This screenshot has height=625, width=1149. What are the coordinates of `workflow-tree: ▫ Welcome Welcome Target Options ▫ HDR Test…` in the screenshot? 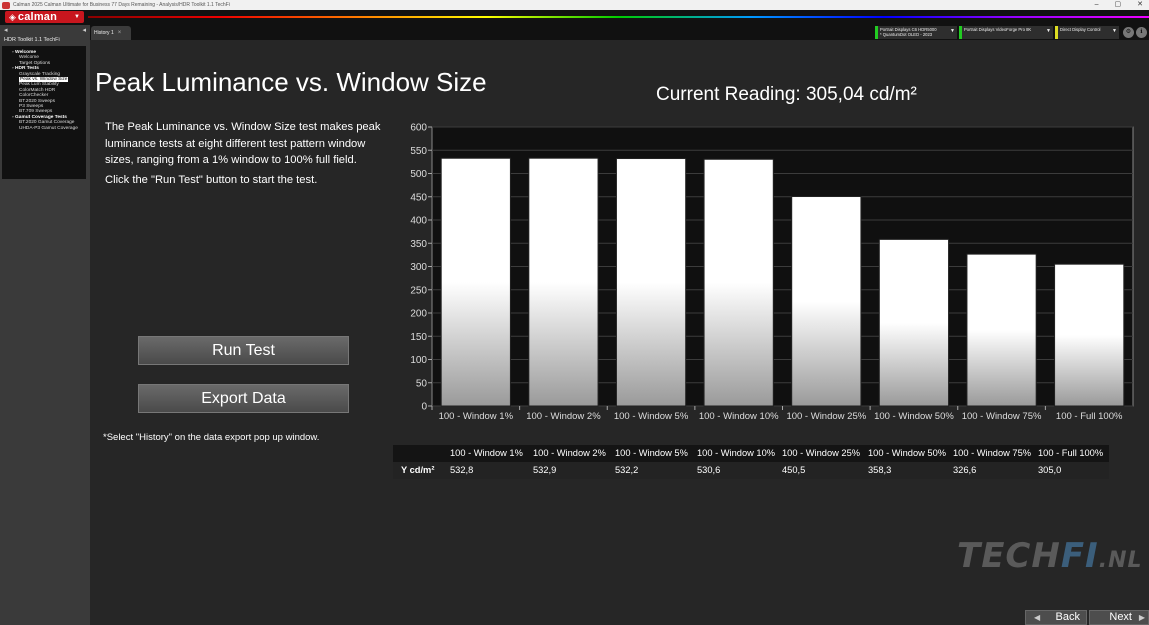 It's located at (44, 112).